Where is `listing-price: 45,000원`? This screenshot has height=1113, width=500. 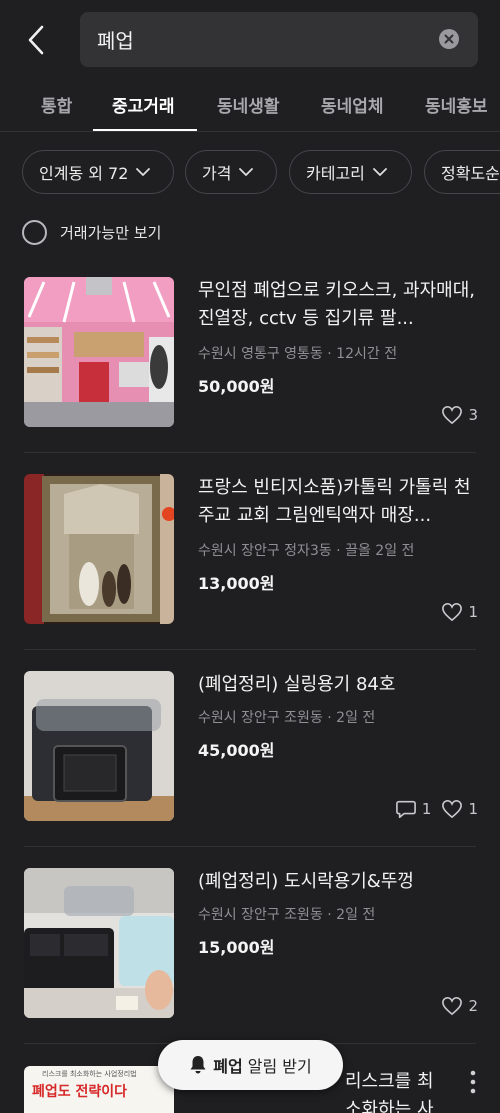
listing-price: 45,000원 is located at coordinates (236, 750).